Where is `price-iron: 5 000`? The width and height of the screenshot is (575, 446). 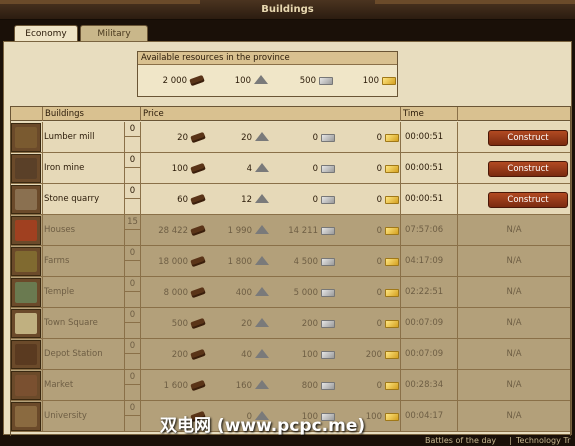
price-iron: 5 000 is located at coordinates (304, 293).